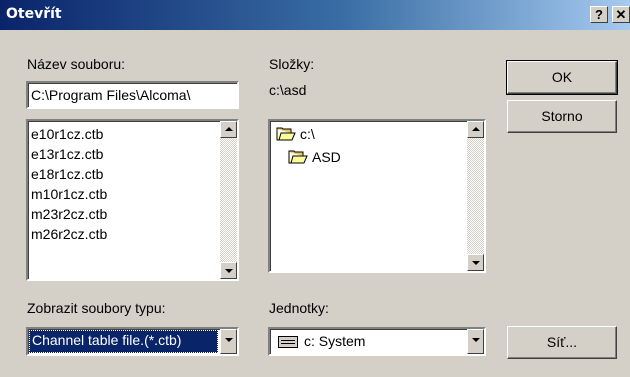 This screenshot has height=377, width=630. What do you see at coordinates (377, 196) in the screenshot?
I see `folder-list: c:\ ASD` at bounding box center [377, 196].